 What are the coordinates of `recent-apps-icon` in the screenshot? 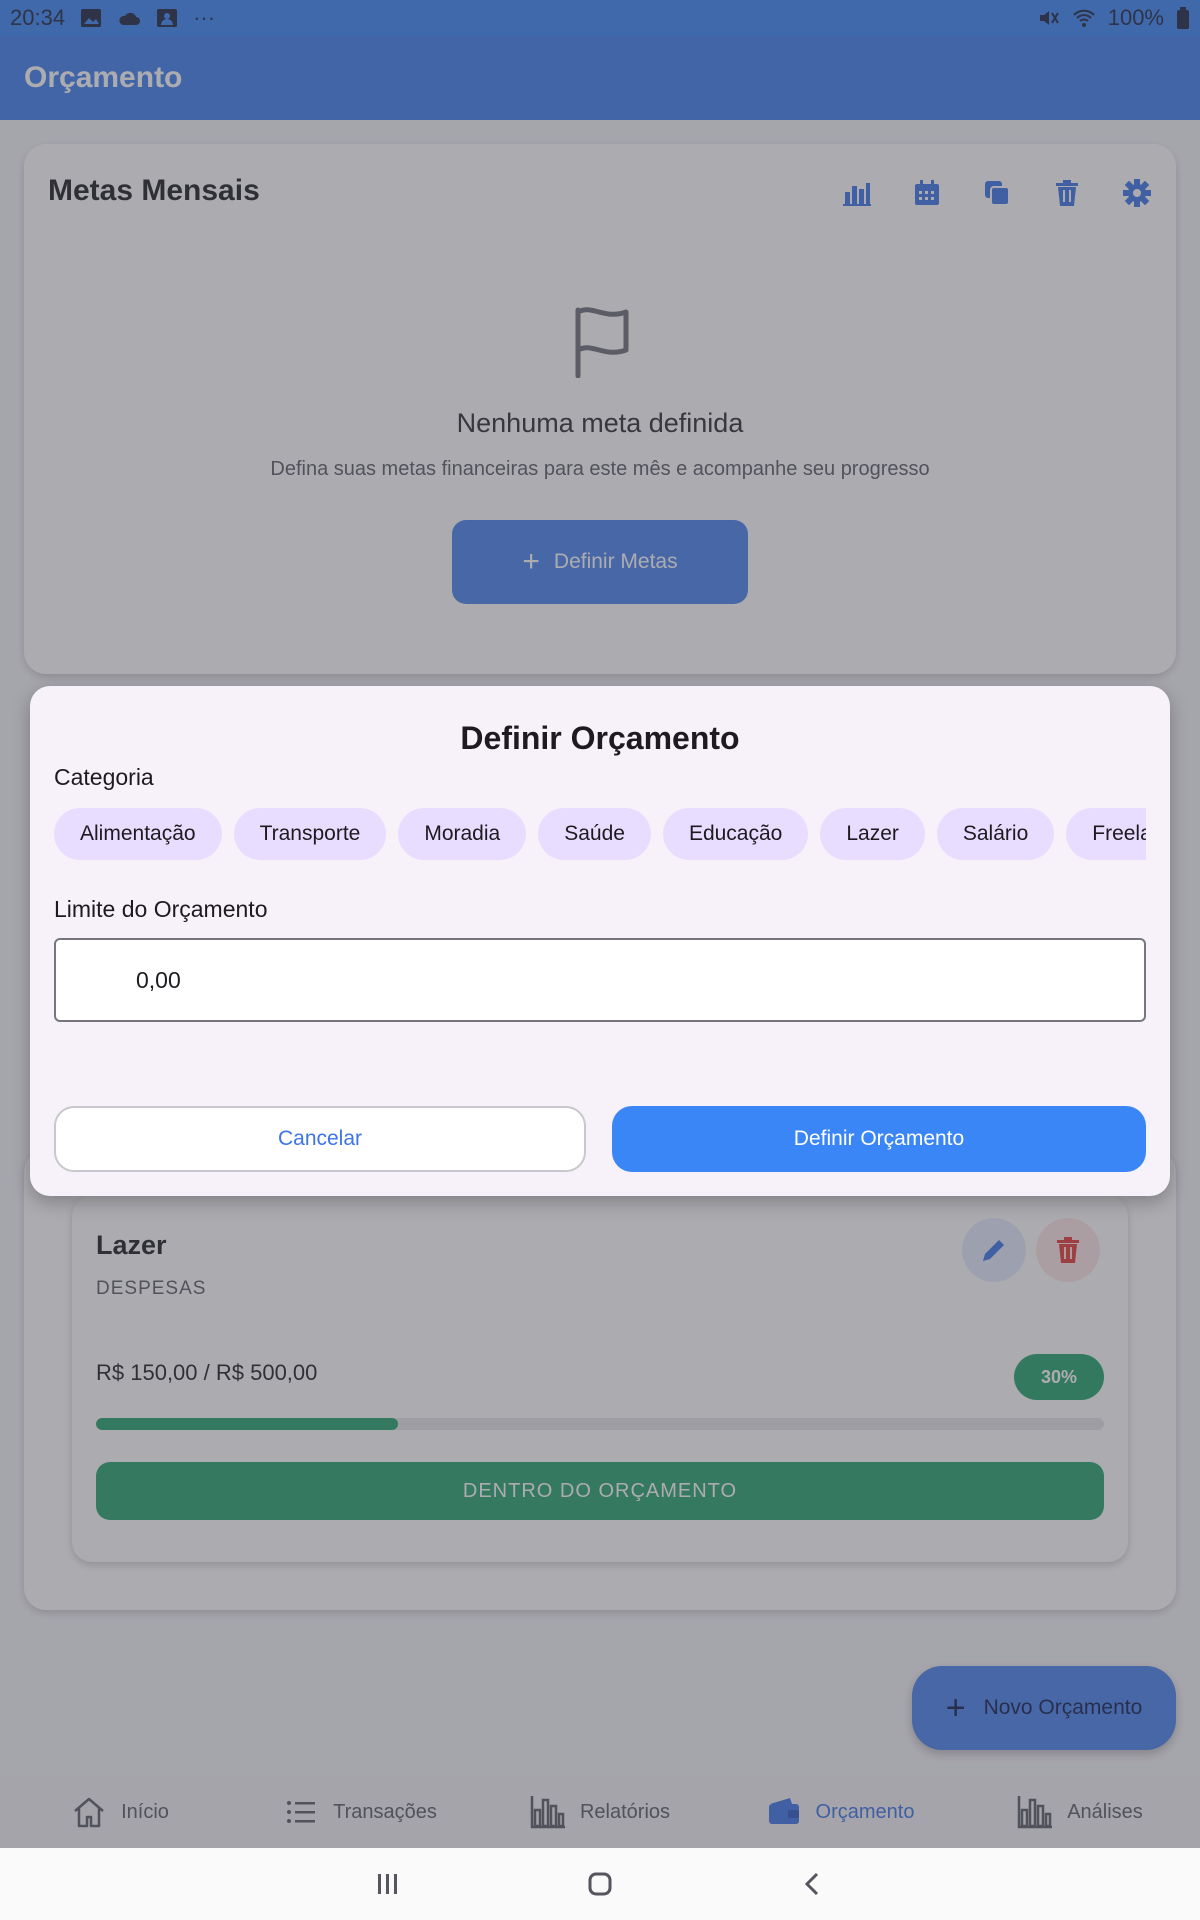 It's located at (387, 1884).